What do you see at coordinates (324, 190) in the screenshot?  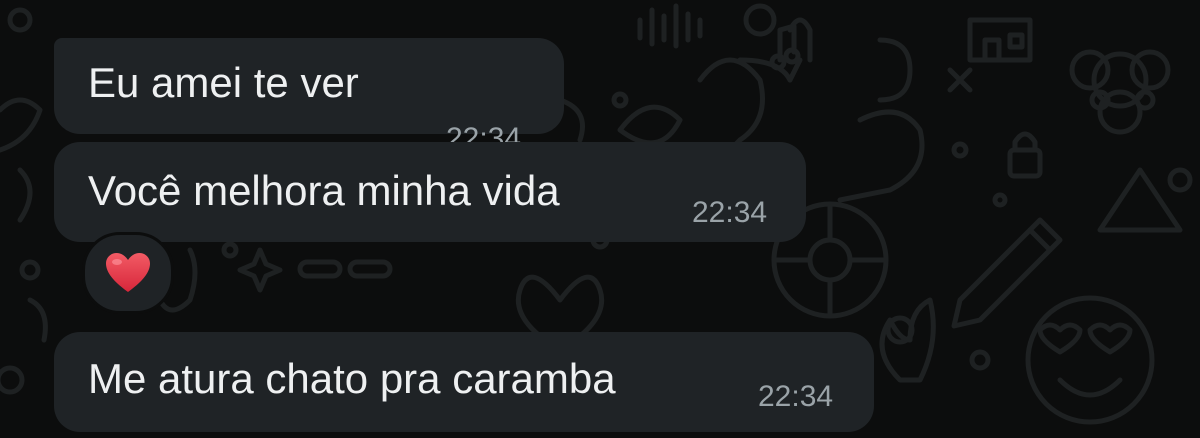 I see `message-text: Você melhora minha vida` at bounding box center [324, 190].